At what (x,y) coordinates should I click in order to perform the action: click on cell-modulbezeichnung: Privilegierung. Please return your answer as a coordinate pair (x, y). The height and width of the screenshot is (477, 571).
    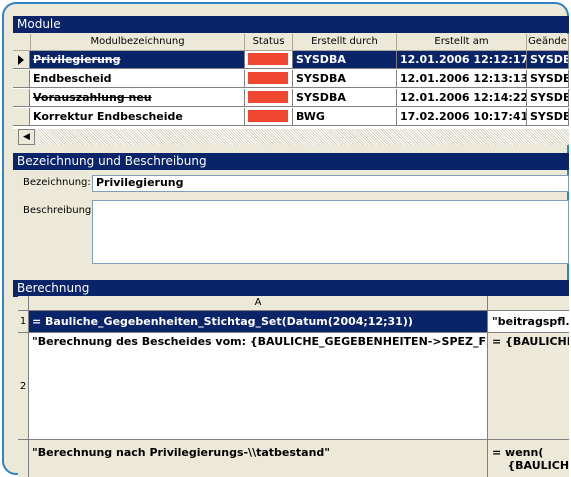
    Looking at the image, I should click on (137, 60).